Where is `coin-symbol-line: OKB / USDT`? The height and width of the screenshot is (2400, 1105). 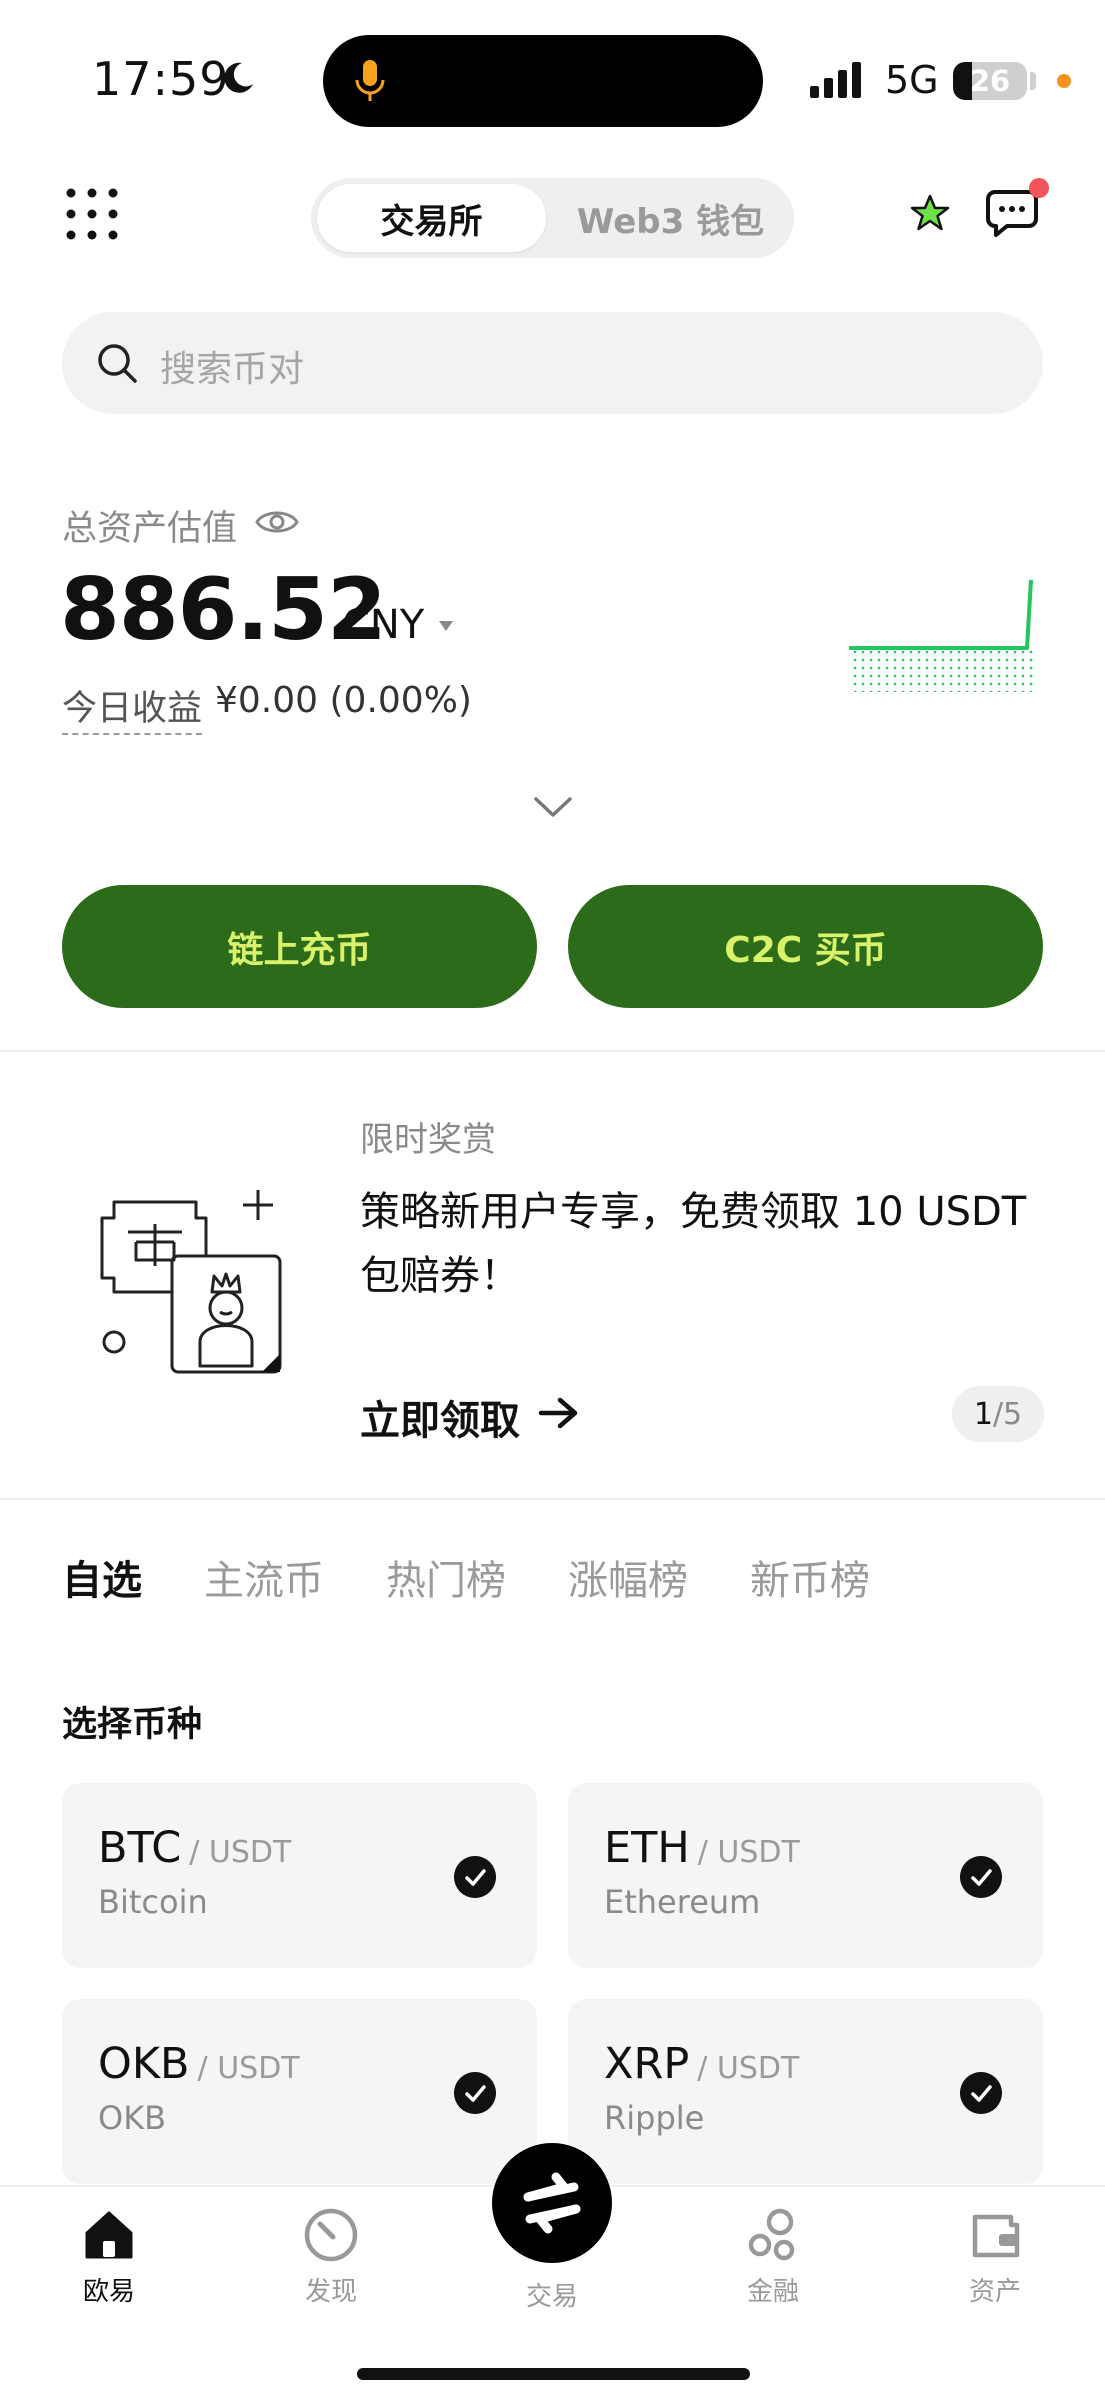 coin-symbol-line: OKB / USDT is located at coordinates (199, 2064).